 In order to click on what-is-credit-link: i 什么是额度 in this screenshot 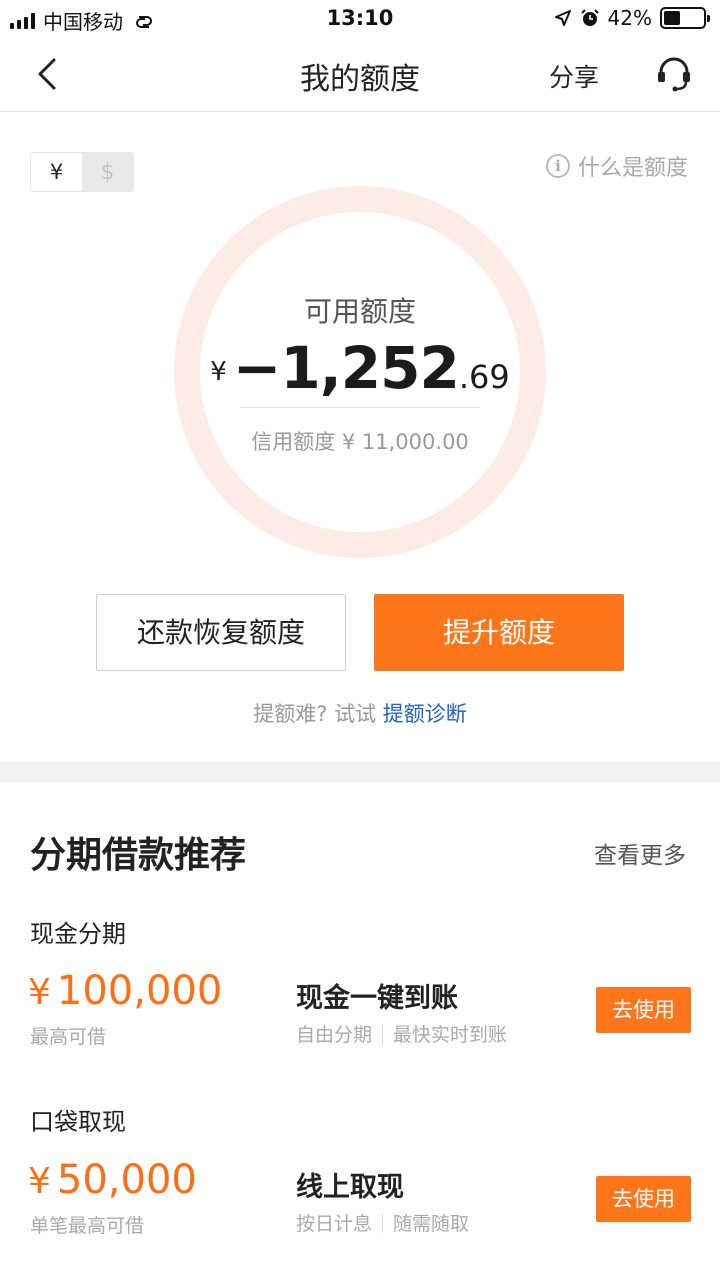, I will do `click(617, 166)`.